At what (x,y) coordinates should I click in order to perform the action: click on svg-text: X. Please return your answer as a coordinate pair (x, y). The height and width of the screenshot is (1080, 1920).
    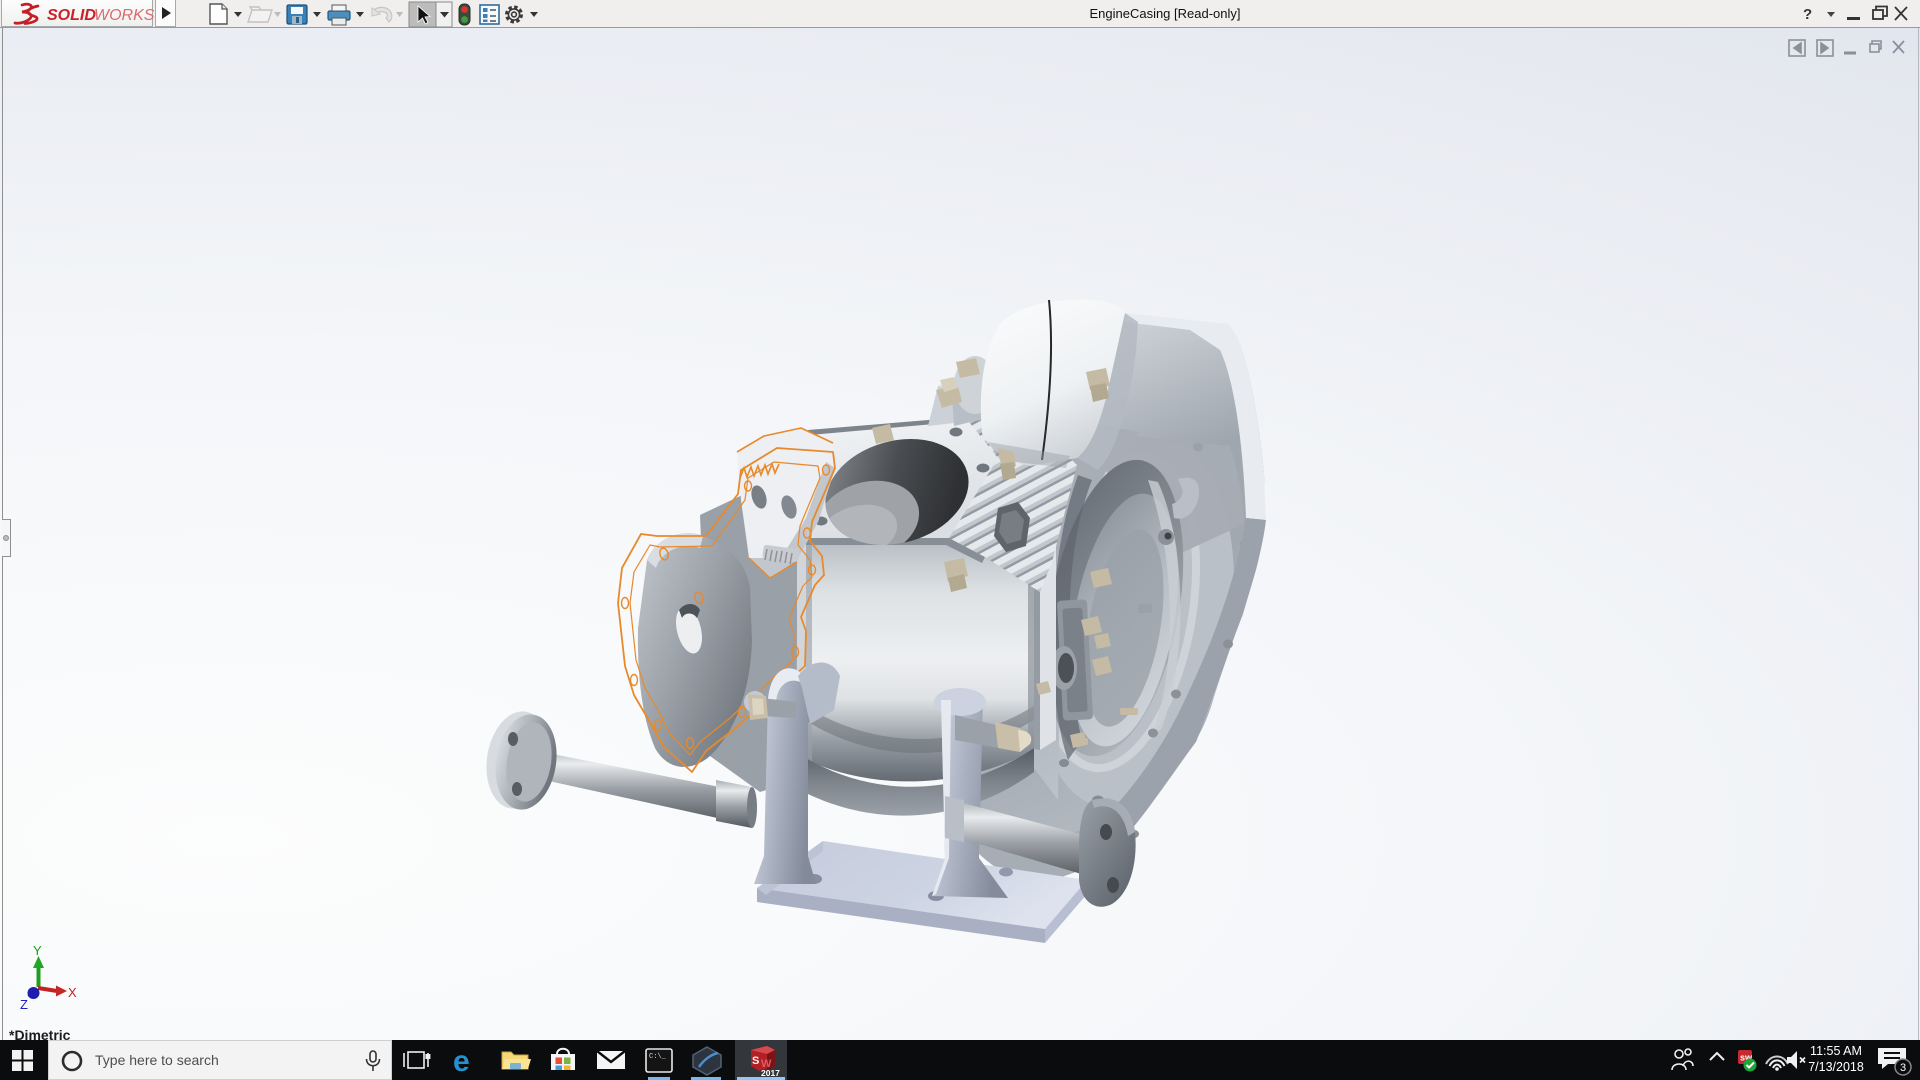
    Looking at the image, I should click on (72, 992).